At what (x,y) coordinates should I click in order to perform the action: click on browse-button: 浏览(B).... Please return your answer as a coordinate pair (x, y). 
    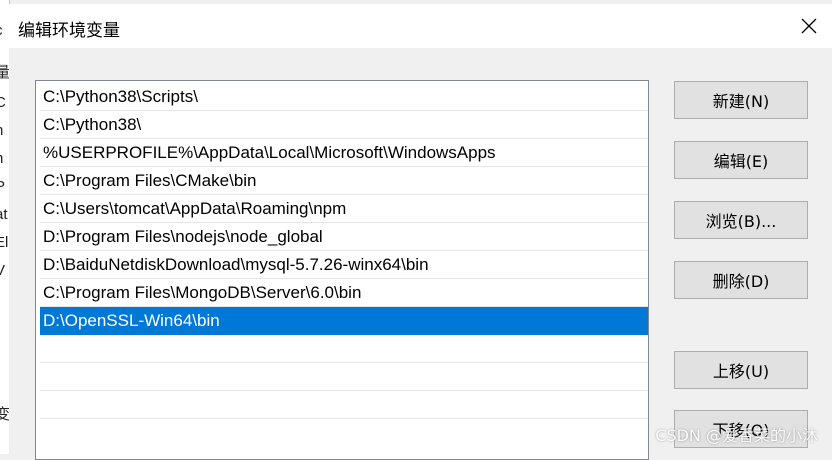
    Looking at the image, I should click on (741, 220).